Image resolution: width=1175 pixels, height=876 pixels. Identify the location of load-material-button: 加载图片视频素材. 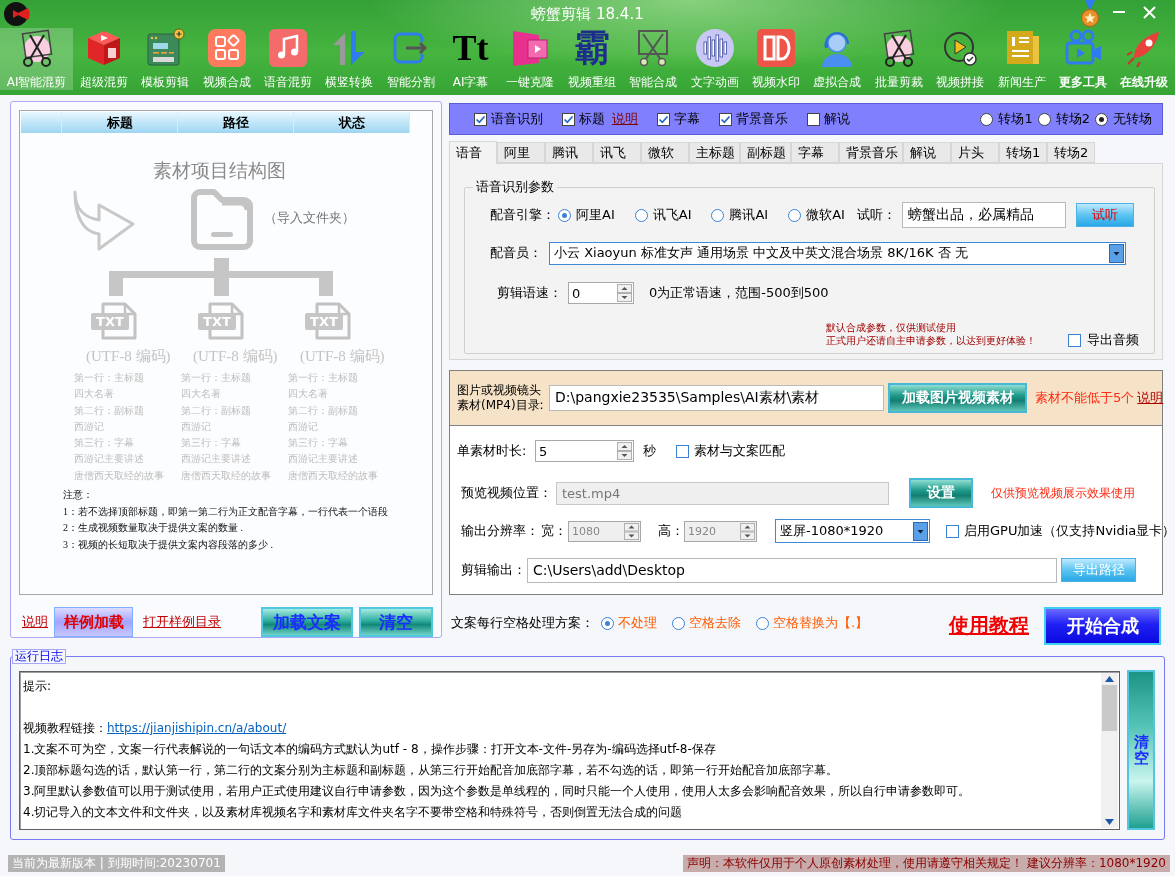
(957, 398).